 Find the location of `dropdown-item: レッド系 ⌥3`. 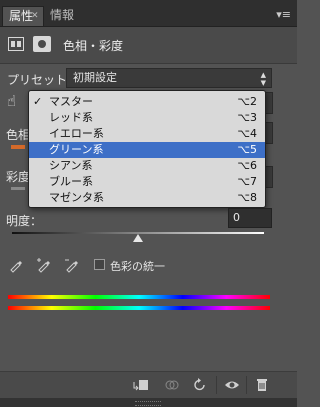

dropdown-item: レッド系 ⌥3 is located at coordinates (147, 118).